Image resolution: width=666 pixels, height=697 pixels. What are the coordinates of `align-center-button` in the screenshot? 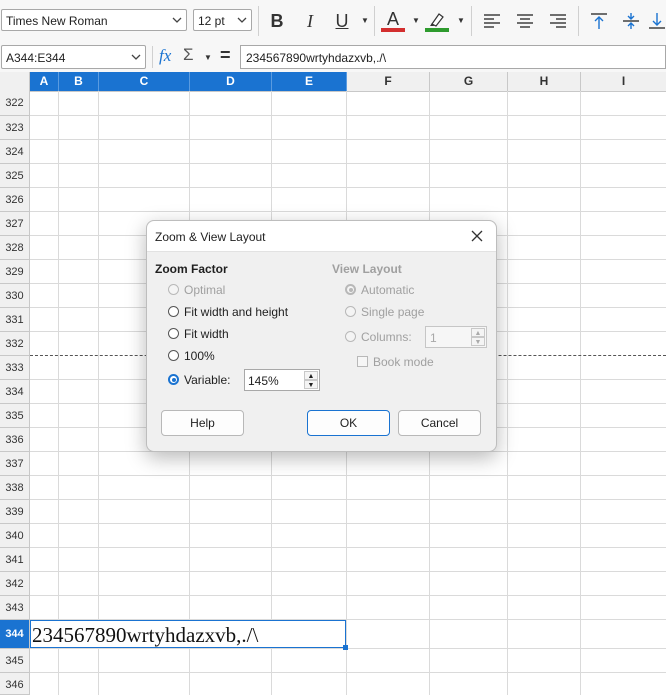 It's located at (525, 21).